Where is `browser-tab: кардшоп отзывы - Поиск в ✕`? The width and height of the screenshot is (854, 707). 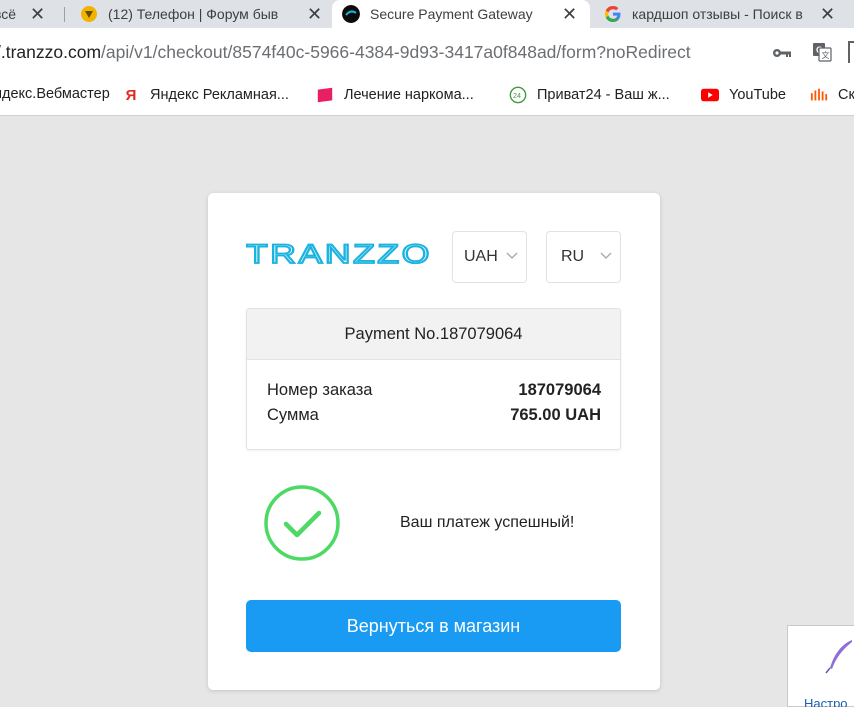 browser-tab: кардшоп отзывы - Поиск в ✕ is located at coordinates (729, 14).